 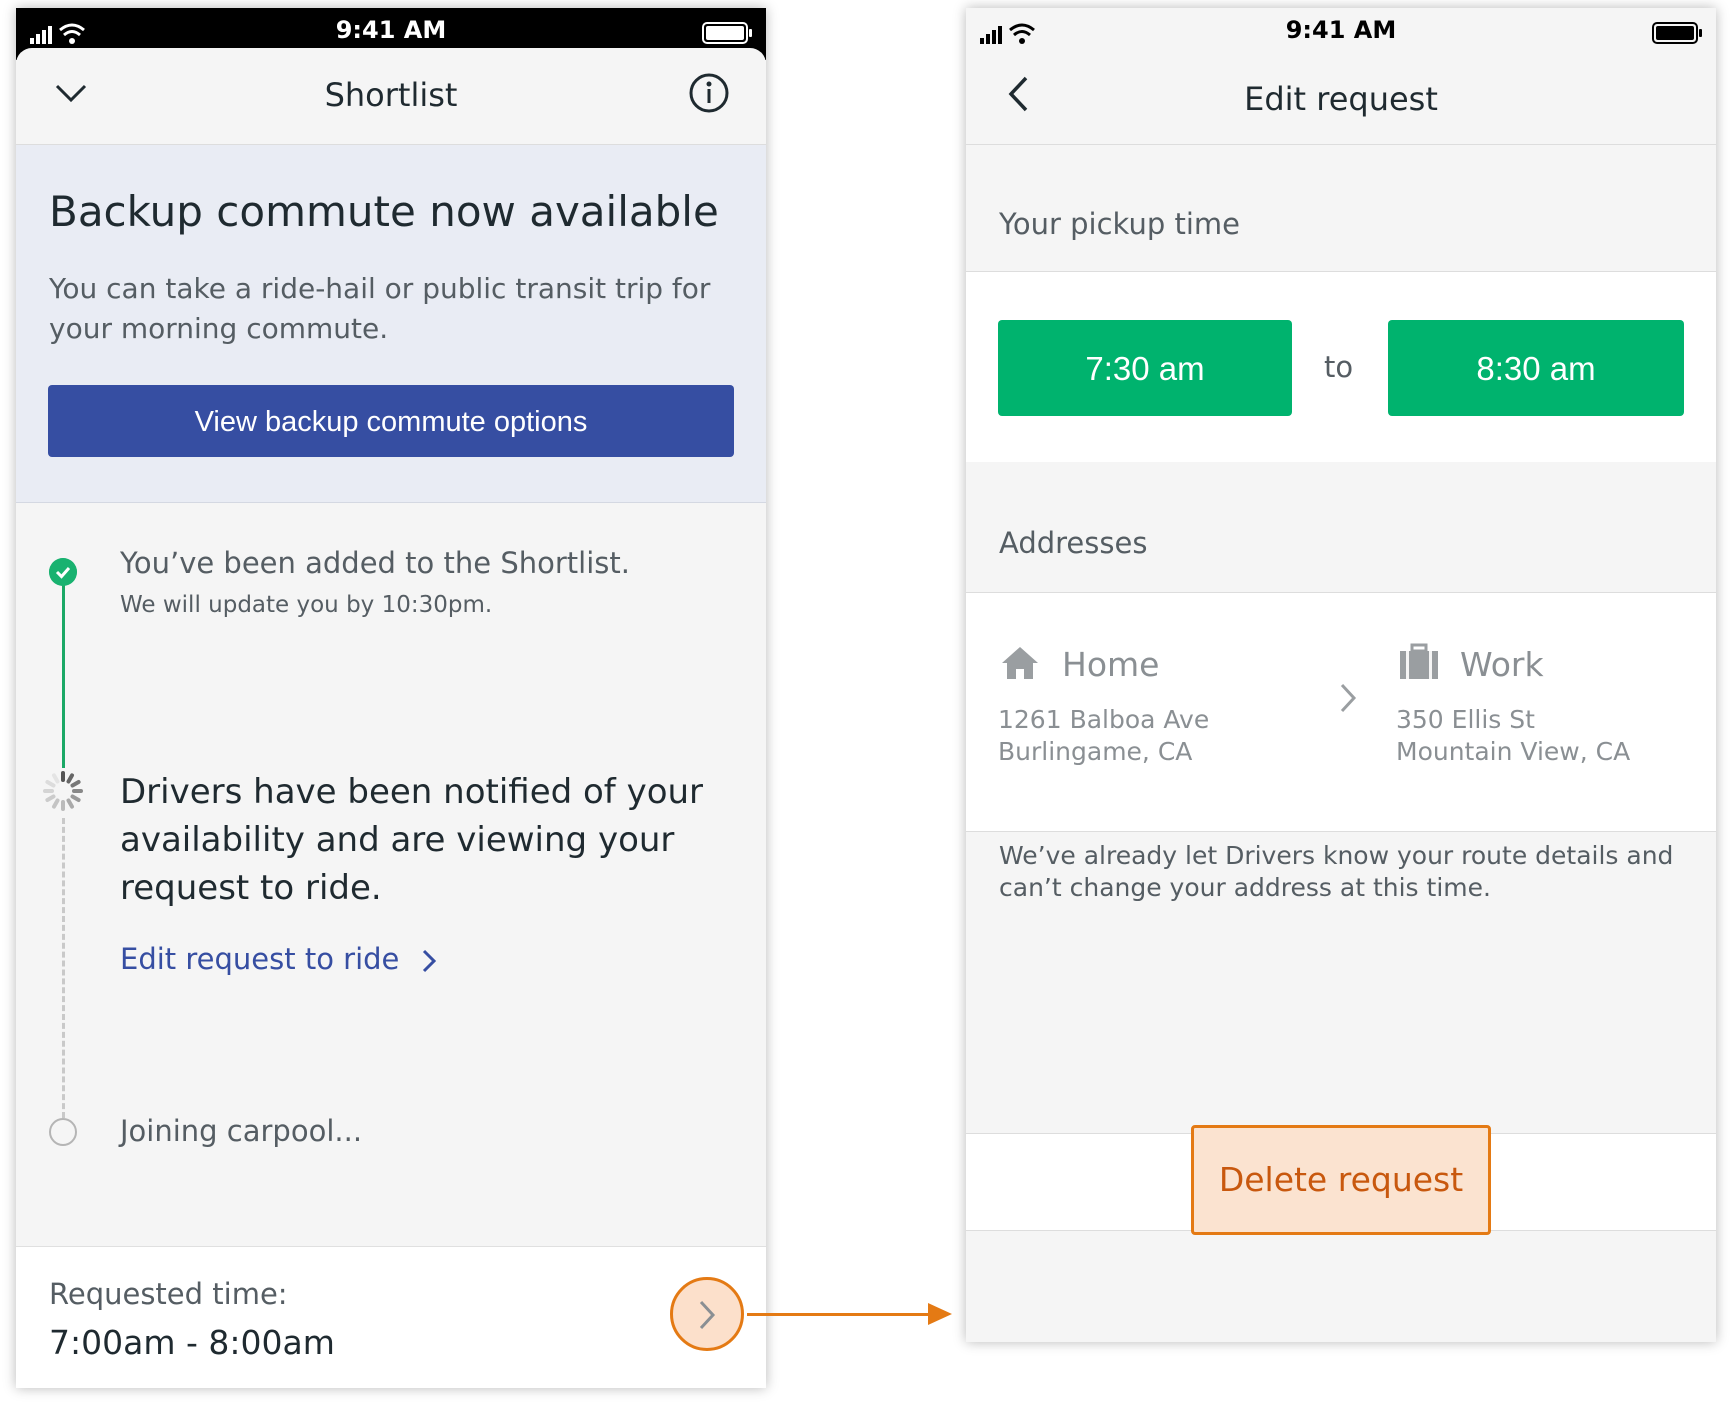 I want to click on view-backup-options-button: View backup commute options, so click(x=391, y=421).